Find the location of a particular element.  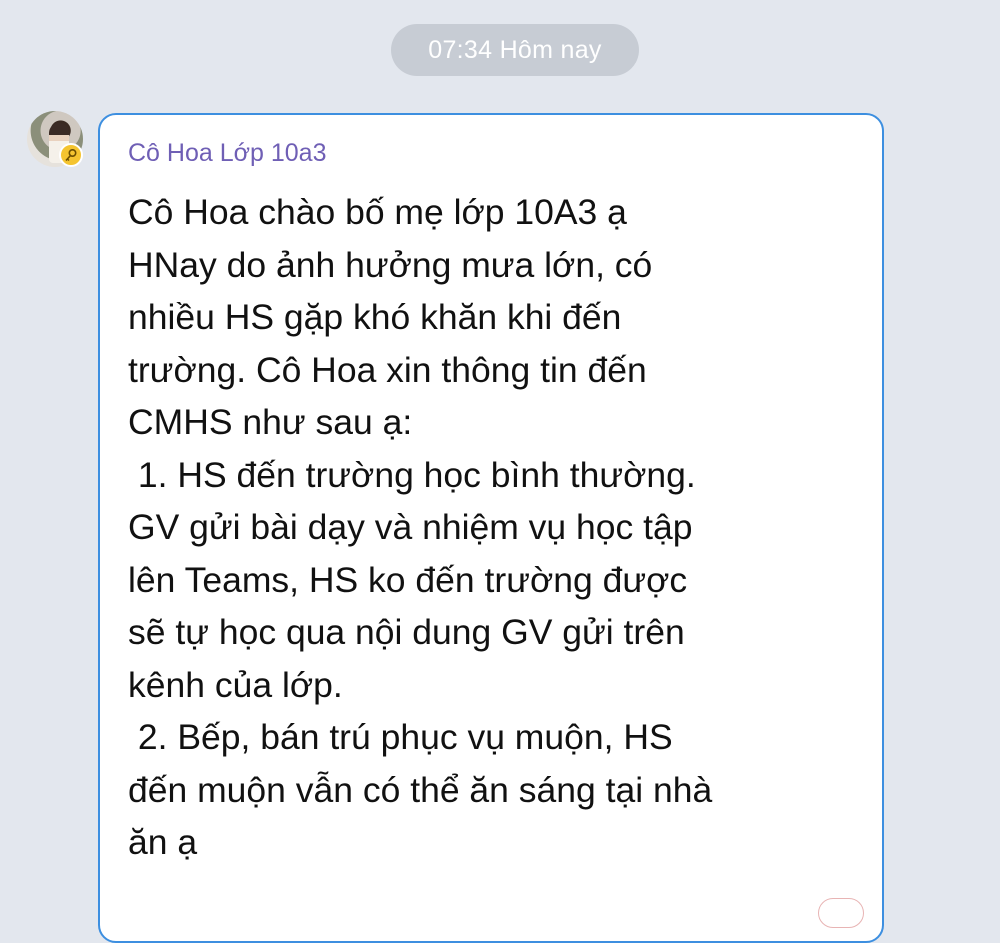

message-line: sẽ tự học qua nội dung GV gửi trên is located at coordinates (406, 632).